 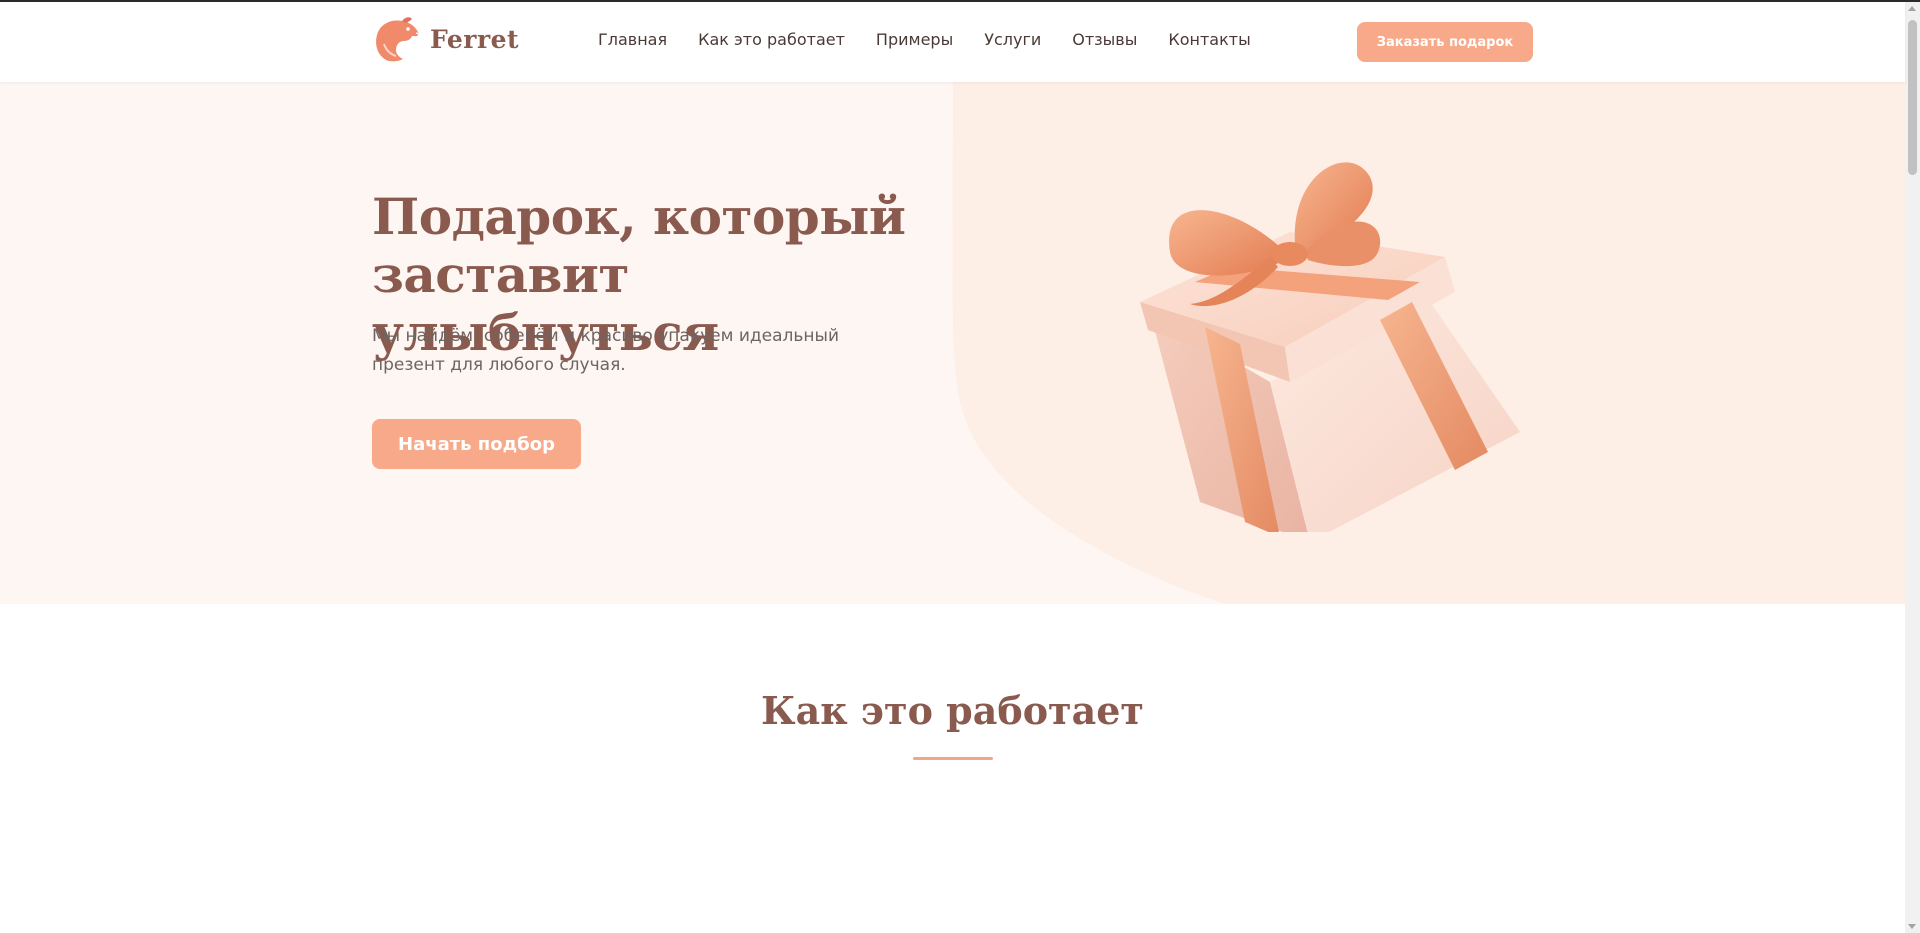 What do you see at coordinates (771, 39) in the screenshot?
I see `nav-item-how-it-works: Как это работает` at bounding box center [771, 39].